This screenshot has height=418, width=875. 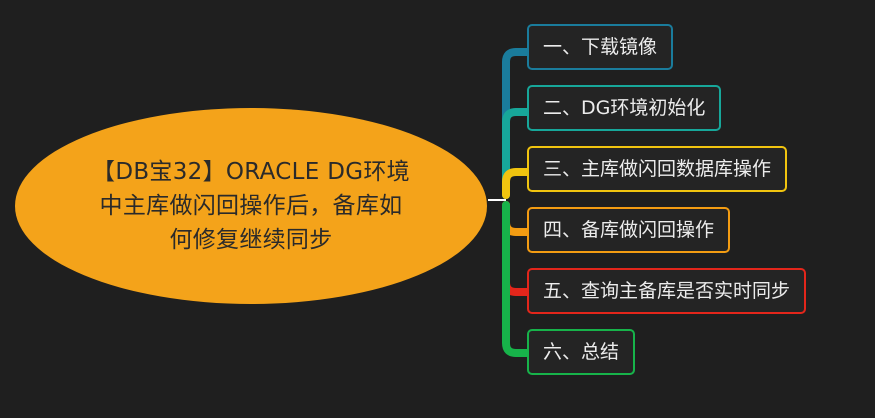 What do you see at coordinates (657, 169) in the screenshot?
I see `topic-primary-flashback: 三、主库做闪回数据库操作` at bounding box center [657, 169].